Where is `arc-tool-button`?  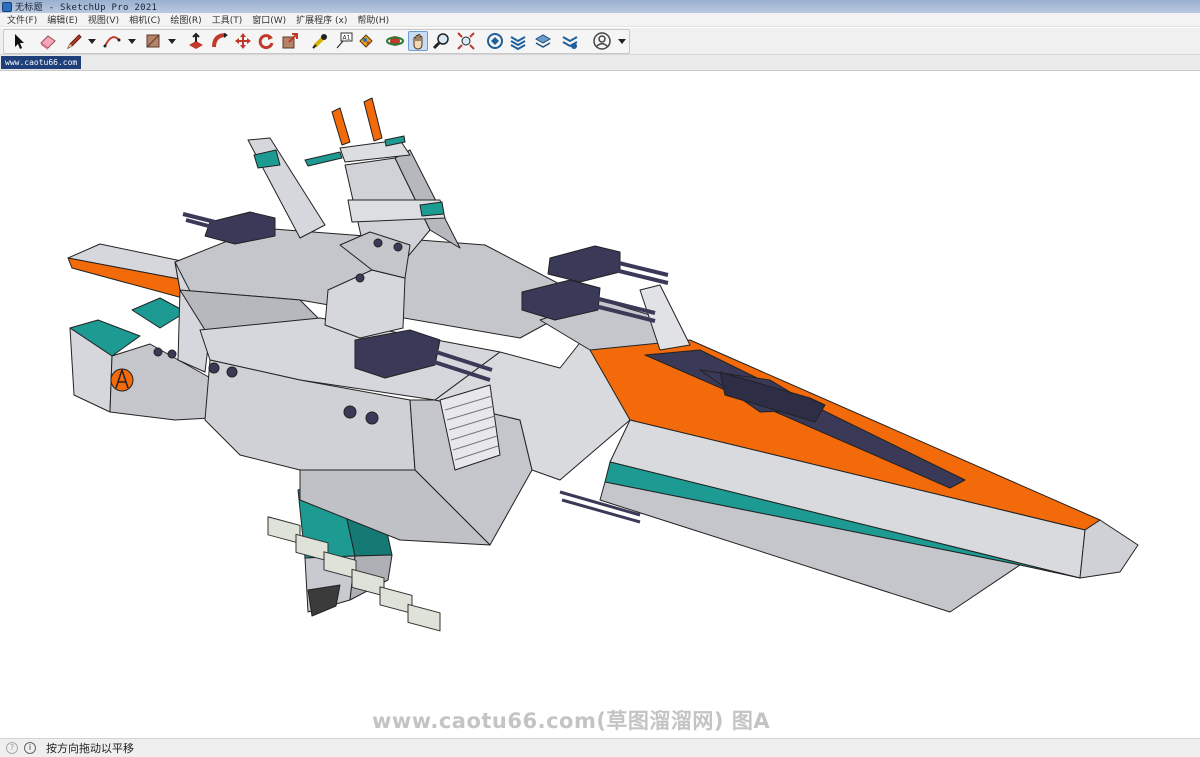
arc-tool-button is located at coordinates (112, 41).